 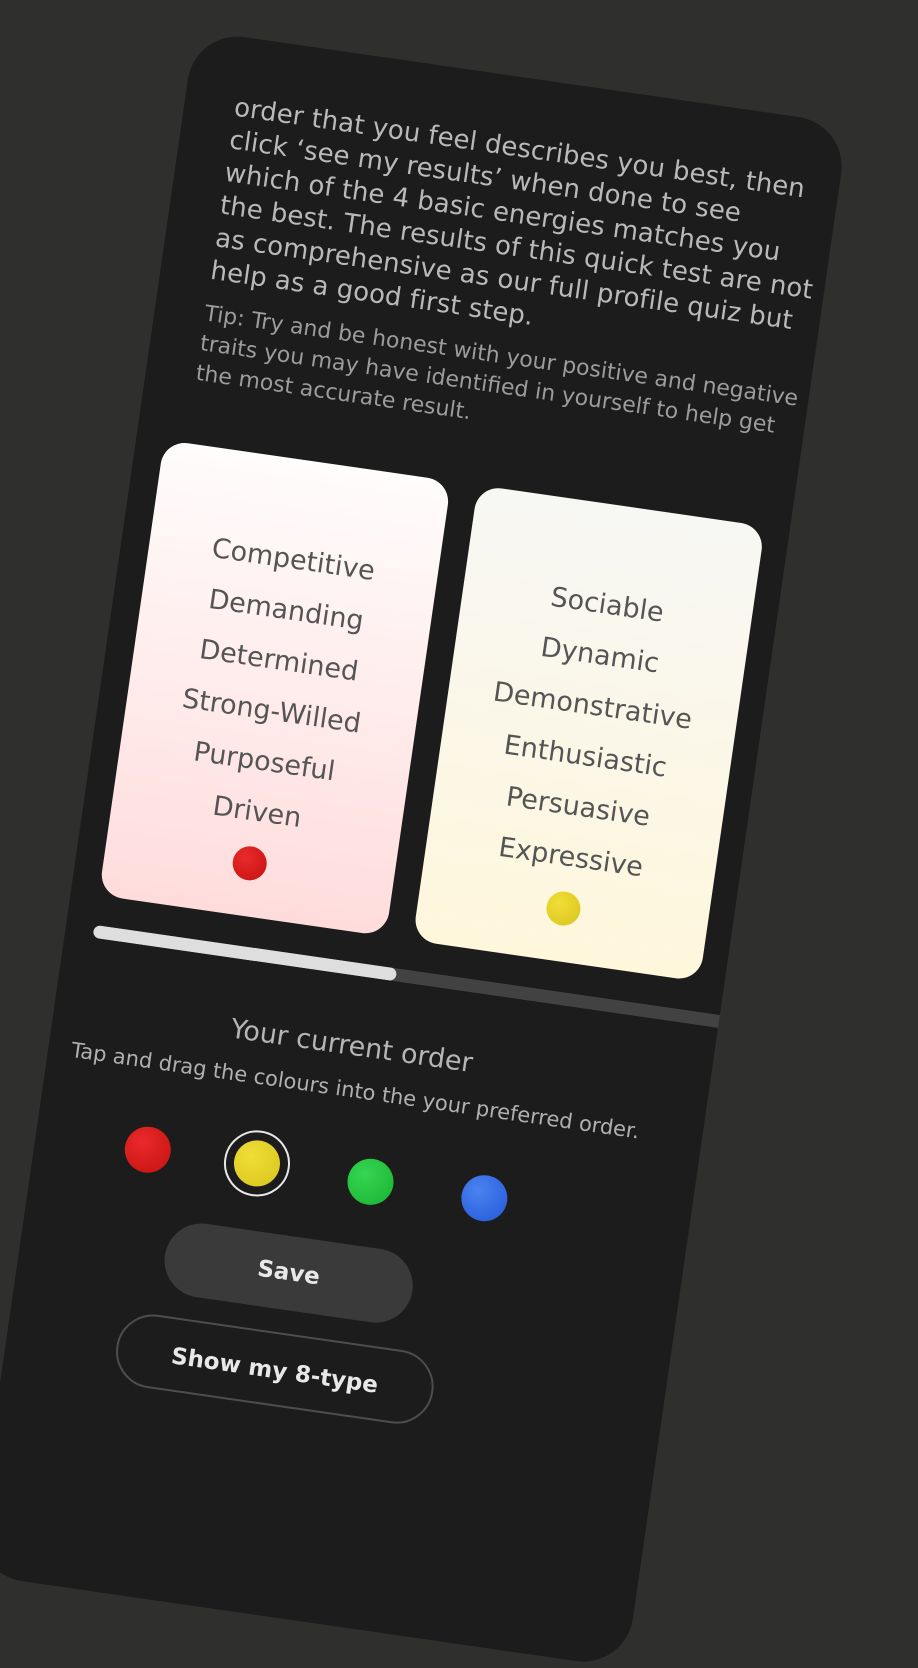 I want to click on save-button: Save, so click(x=288, y=1273).